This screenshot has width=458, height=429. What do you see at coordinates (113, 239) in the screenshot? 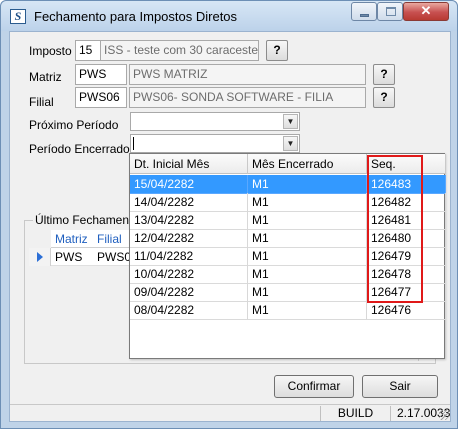
I see `column-header-filial: Filial` at bounding box center [113, 239].